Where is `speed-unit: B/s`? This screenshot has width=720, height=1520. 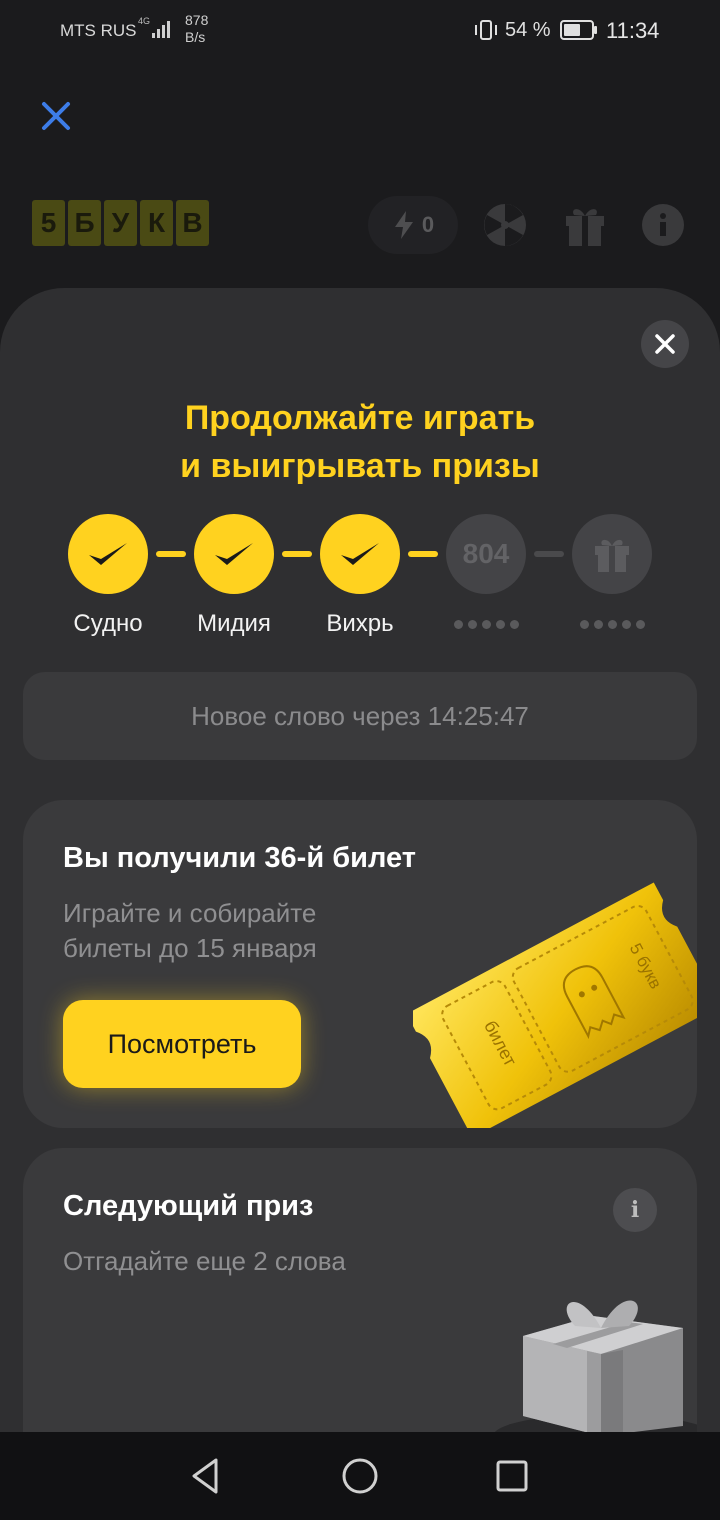
speed-unit: B/s is located at coordinates (195, 37).